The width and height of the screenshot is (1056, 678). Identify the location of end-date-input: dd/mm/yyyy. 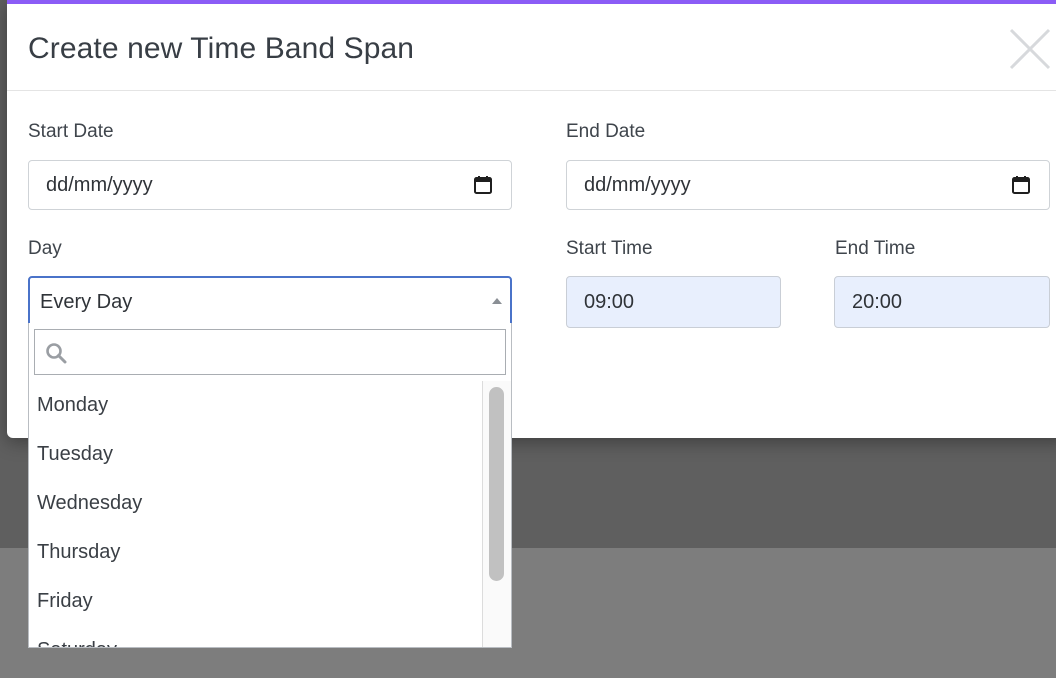
(808, 185).